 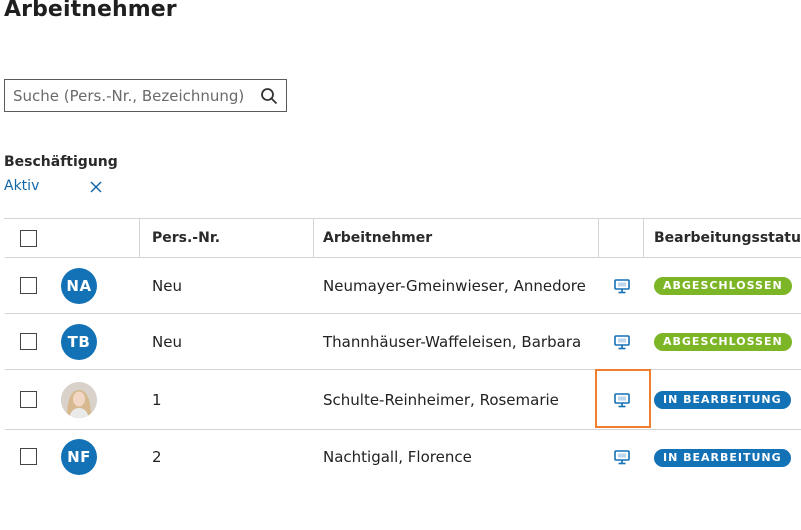 What do you see at coordinates (397, 453) in the screenshot?
I see `employee-name-cell: Nachtigall, Florence` at bounding box center [397, 453].